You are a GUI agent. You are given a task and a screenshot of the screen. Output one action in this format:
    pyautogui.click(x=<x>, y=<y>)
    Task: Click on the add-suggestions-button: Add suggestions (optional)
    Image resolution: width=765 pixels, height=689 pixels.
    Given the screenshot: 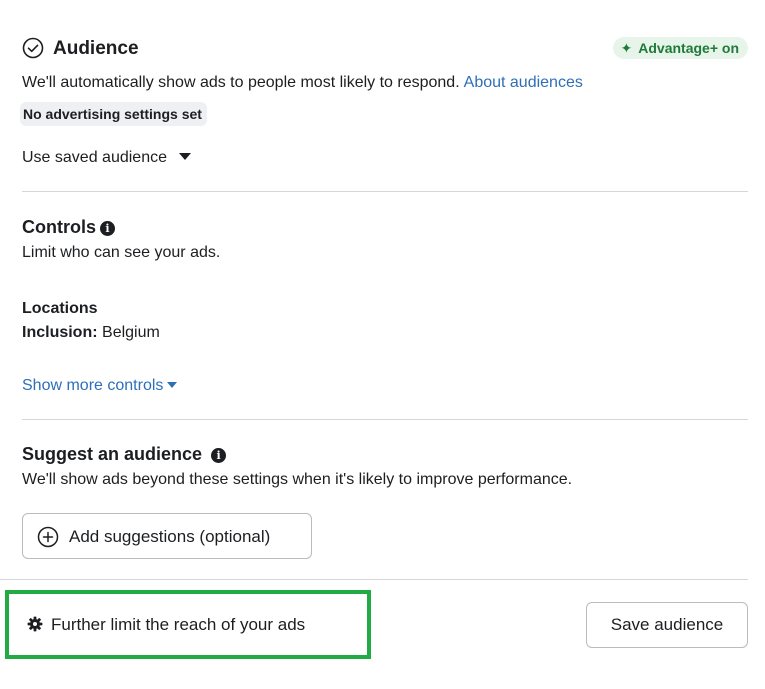 What is the action you would take?
    pyautogui.click(x=167, y=536)
    